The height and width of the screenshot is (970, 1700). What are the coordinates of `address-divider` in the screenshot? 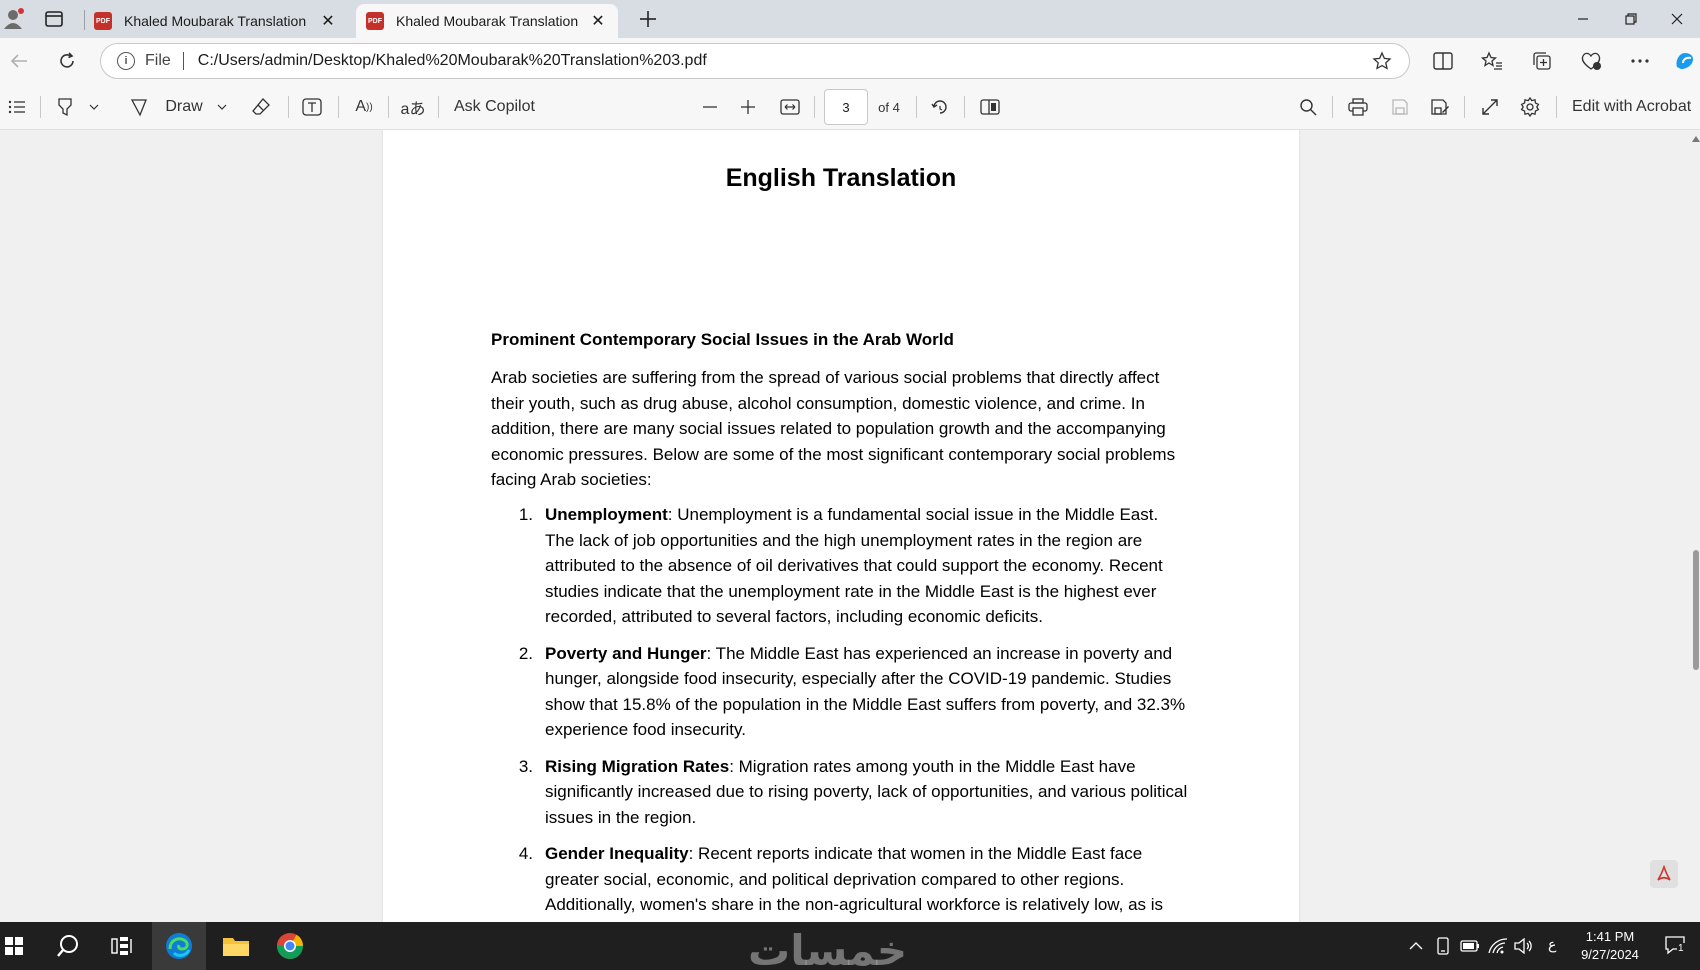 It's located at (183, 61).